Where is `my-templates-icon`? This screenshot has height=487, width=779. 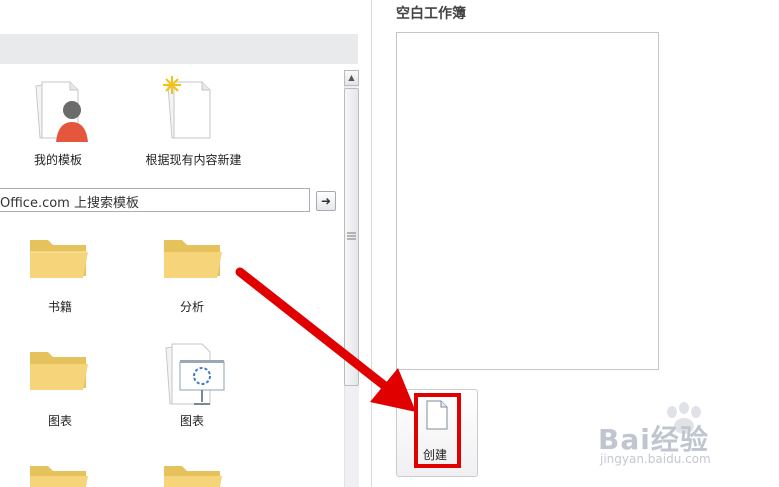 my-templates-icon is located at coordinates (61, 111).